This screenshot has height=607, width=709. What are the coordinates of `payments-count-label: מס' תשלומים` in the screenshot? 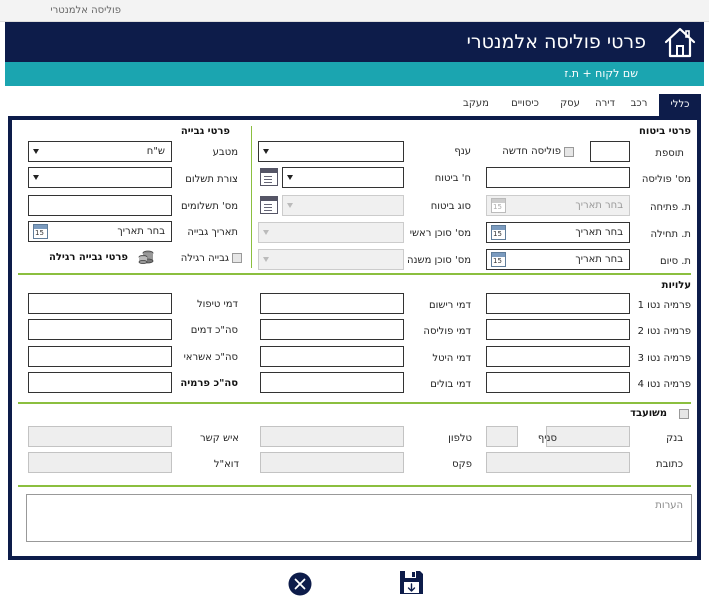 It's located at (209, 206).